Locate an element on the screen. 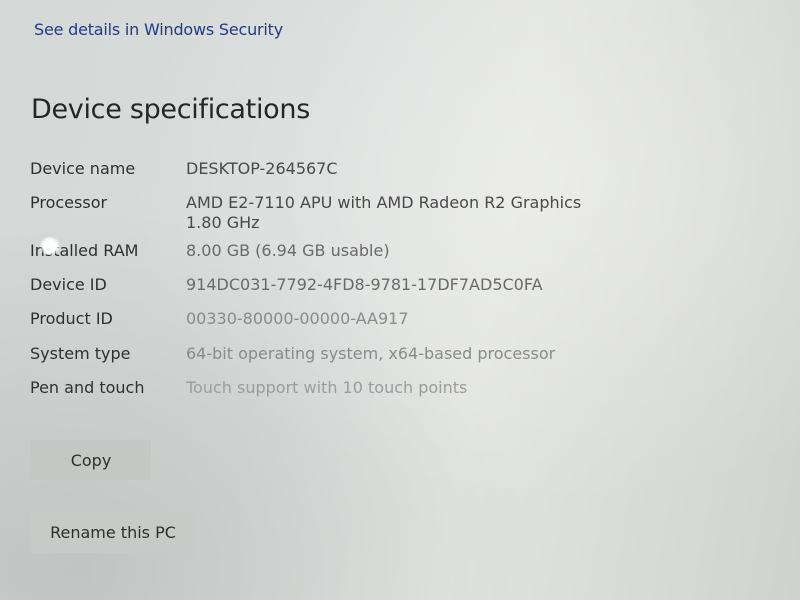  spec-label: Installed RAM is located at coordinates (84, 250).